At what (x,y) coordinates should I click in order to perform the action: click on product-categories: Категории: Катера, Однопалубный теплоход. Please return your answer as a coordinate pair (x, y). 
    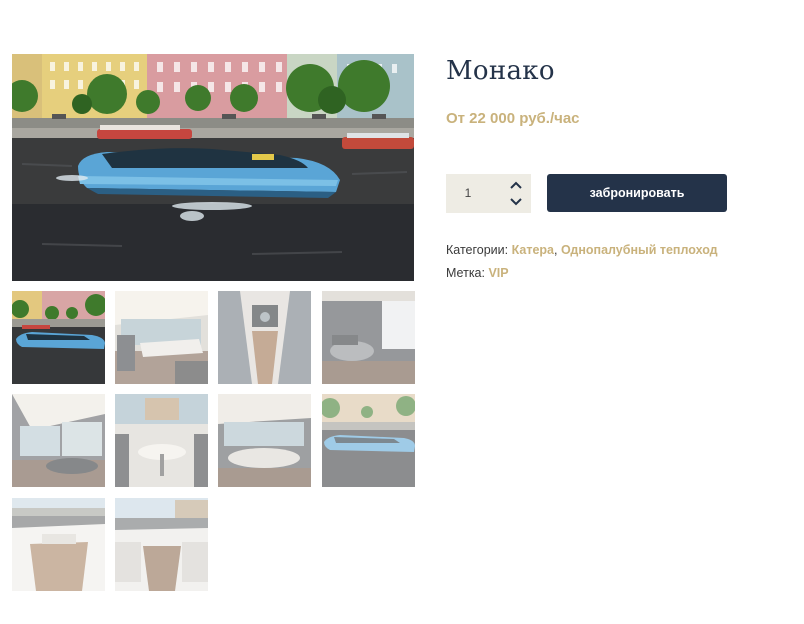
    Looking at the image, I should click on (582, 250).